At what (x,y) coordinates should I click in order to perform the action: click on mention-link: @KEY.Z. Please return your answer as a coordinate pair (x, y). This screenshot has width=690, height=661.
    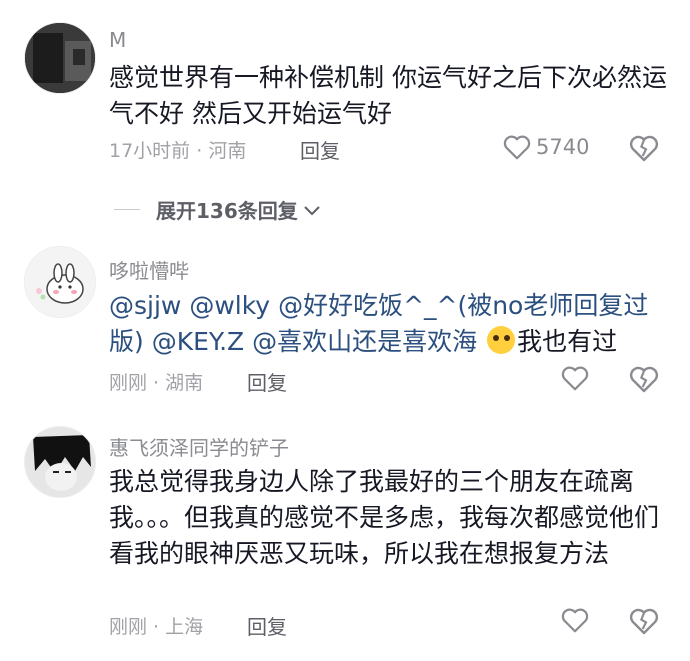
    Looking at the image, I should click on (198, 341).